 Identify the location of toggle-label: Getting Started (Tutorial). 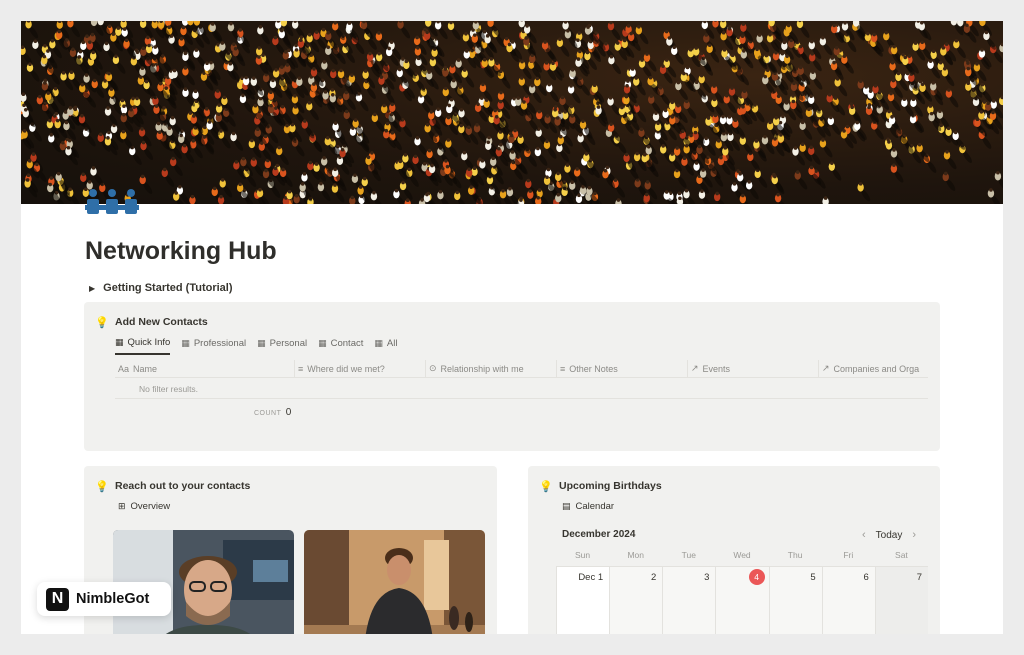
(168, 288).